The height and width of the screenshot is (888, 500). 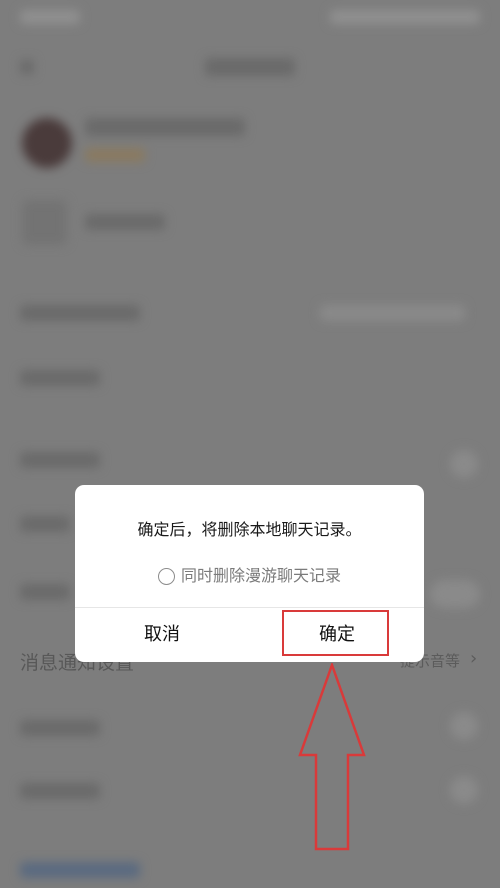 I want to click on delete-roaming-label: 同时删除漫游聊天记录, so click(x=260, y=575).